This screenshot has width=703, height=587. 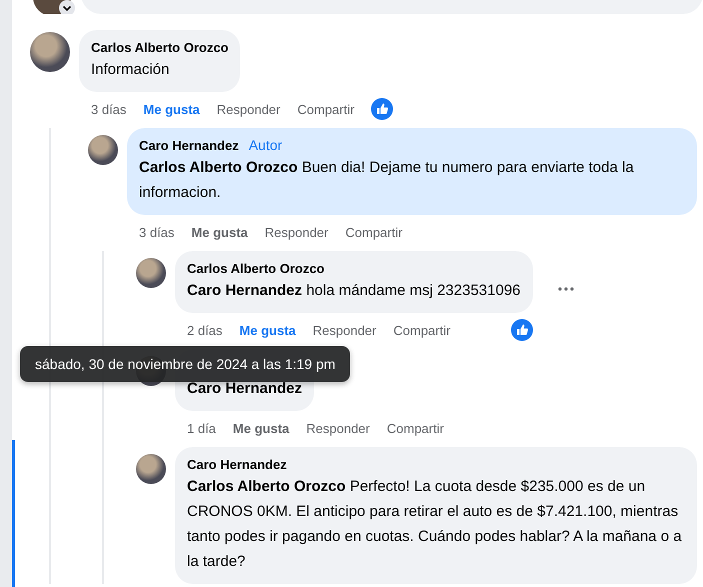 I want to click on author-label: Autor, so click(x=265, y=145).